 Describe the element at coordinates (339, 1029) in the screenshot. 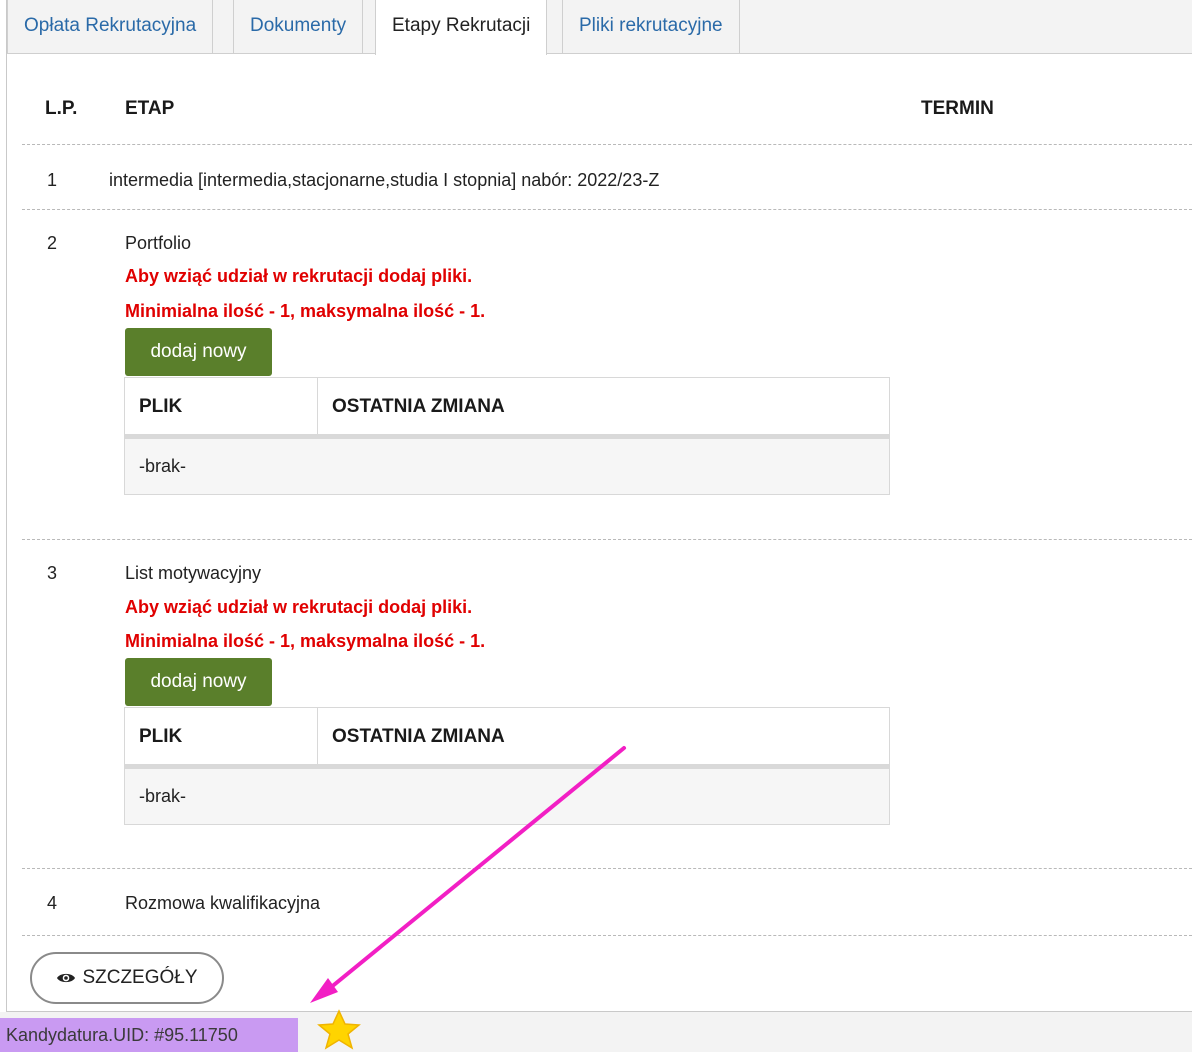

I see `star-icon` at that location.